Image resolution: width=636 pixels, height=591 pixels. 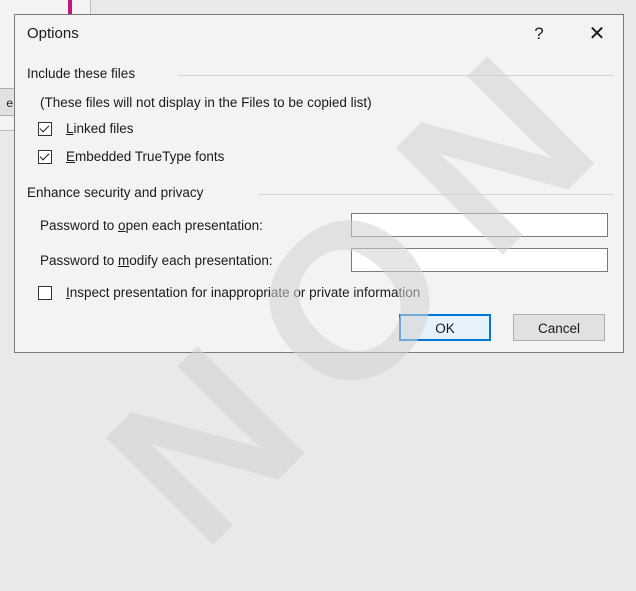 What do you see at coordinates (445, 327) in the screenshot?
I see `ok-button: OK` at bounding box center [445, 327].